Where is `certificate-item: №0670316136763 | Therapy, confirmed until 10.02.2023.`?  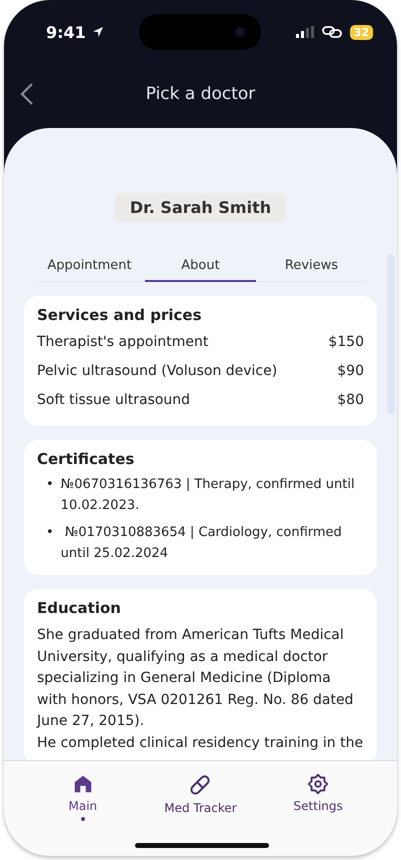
certificate-item: №0670316136763 | Therapy, confirmed until 10.02.2023. is located at coordinates (208, 495).